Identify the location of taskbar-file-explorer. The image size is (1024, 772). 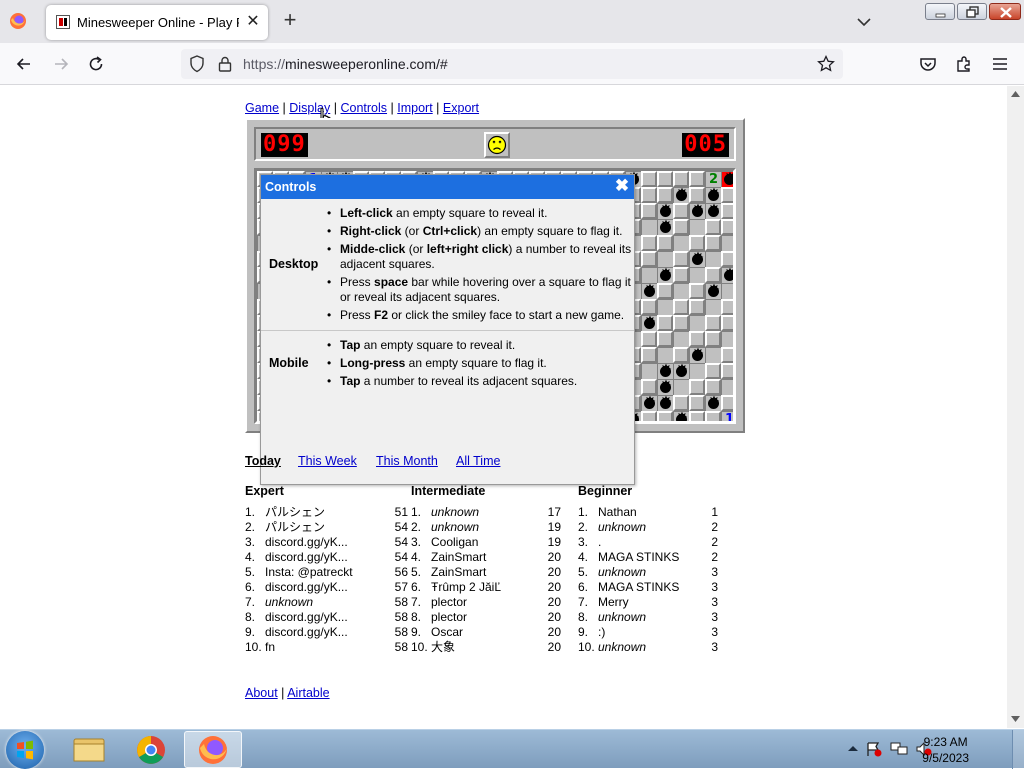
(89, 749).